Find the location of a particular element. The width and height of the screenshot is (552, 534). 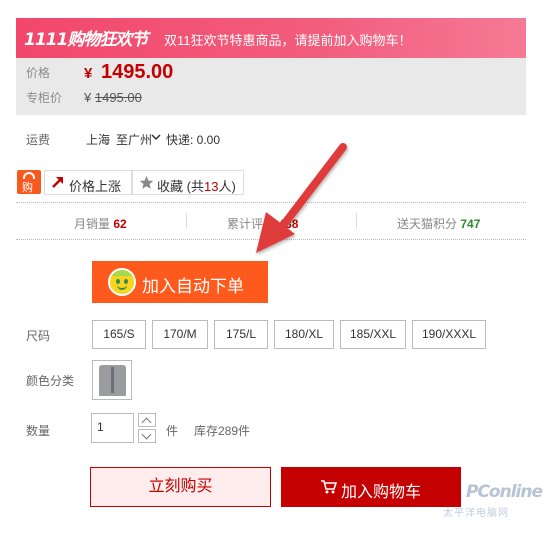

size-option-165-s: 165/S is located at coordinates (119, 334).